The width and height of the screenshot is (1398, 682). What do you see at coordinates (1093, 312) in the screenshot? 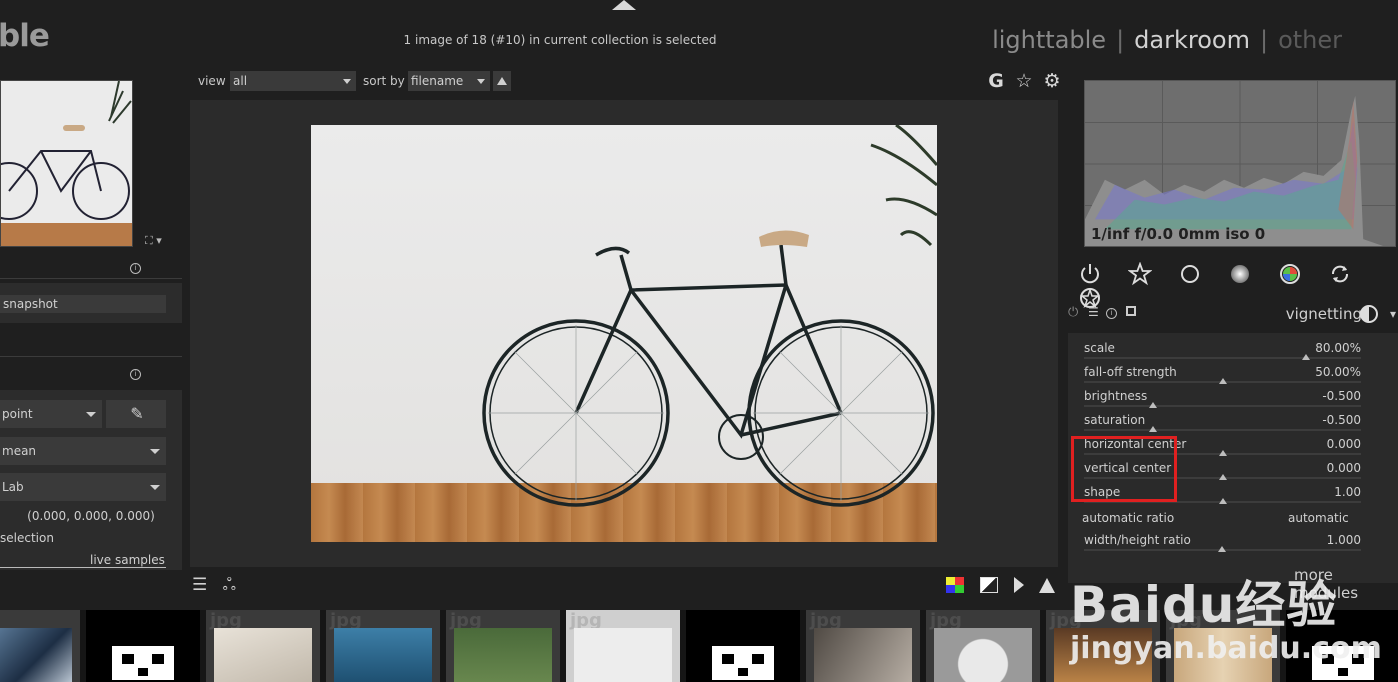
I see `module-presets-icon: ☰` at bounding box center [1093, 312].